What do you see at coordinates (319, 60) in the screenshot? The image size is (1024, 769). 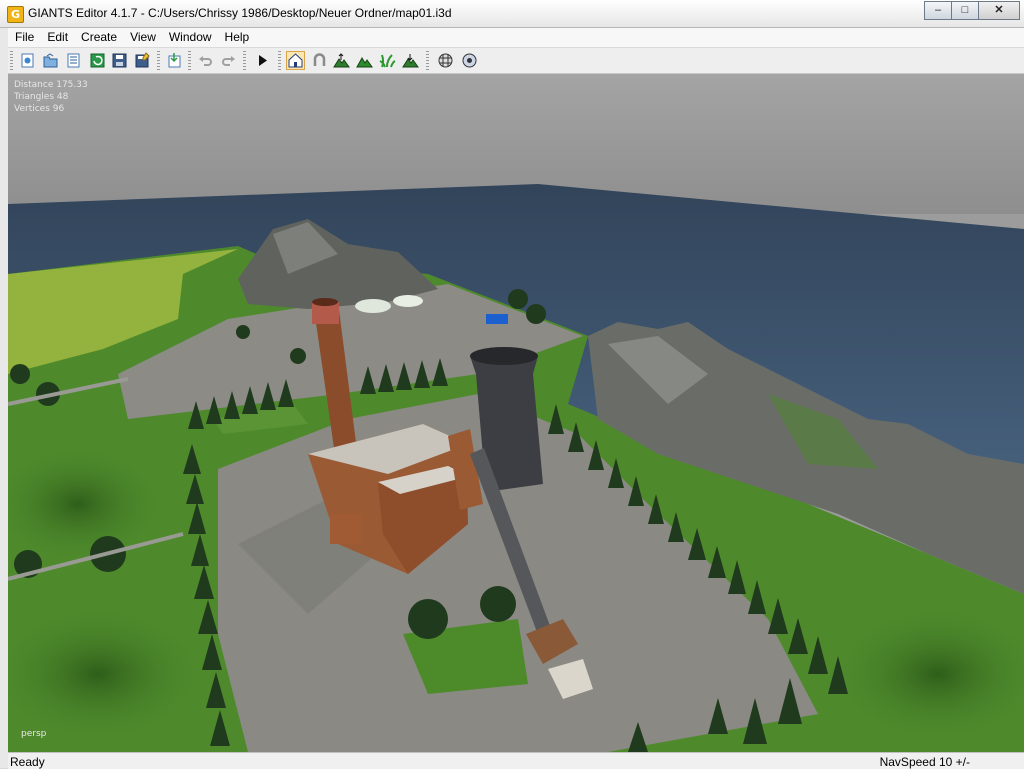 I see `magnet-icon` at bounding box center [319, 60].